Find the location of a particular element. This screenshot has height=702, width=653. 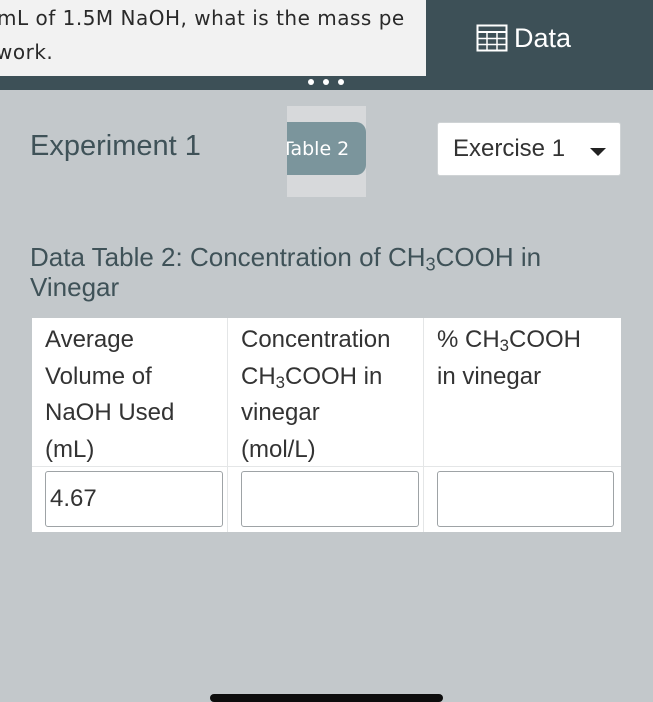

home-indicator is located at coordinates (326, 698).